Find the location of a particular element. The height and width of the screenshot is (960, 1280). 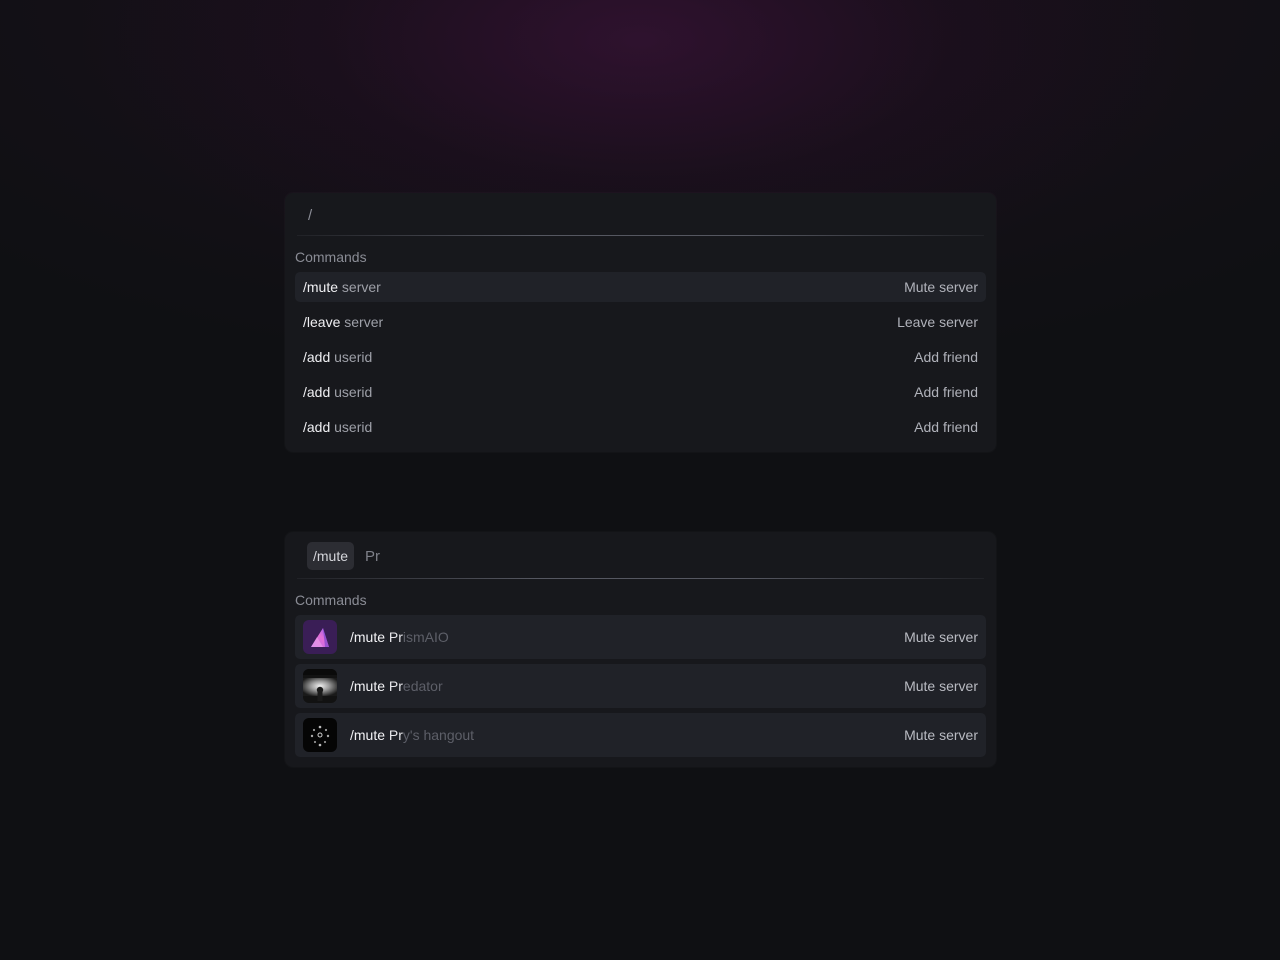

server-name-completion: edator is located at coordinates (422, 686).